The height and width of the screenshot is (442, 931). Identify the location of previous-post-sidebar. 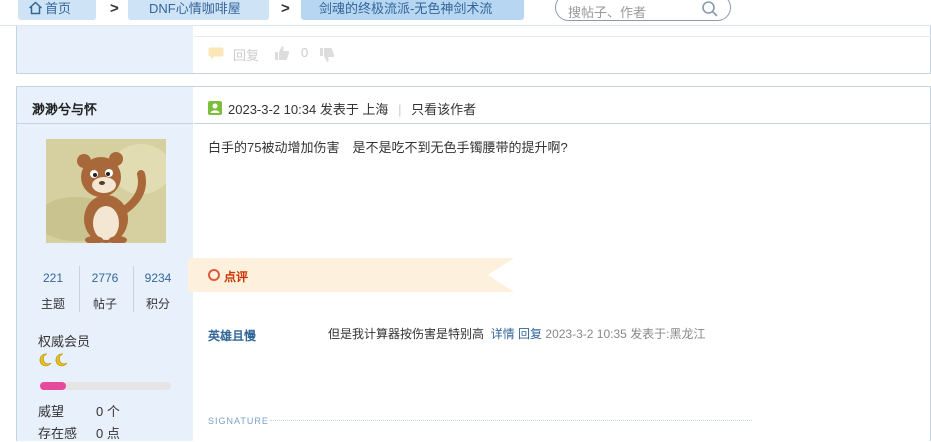
(104, 50).